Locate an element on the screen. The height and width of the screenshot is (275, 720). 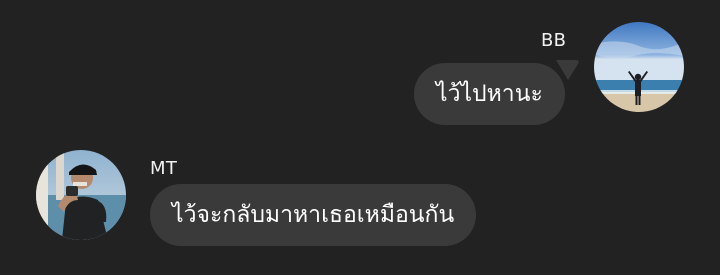
message-bubble: ไว้ไปหานะ is located at coordinates (489, 94).